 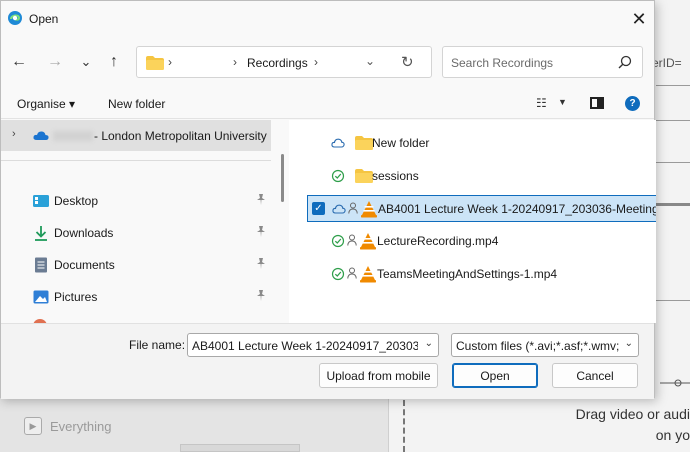 What do you see at coordinates (327, 19) in the screenshot?
I see `title-bar: Open ✕` at bounding box center [327, 19].